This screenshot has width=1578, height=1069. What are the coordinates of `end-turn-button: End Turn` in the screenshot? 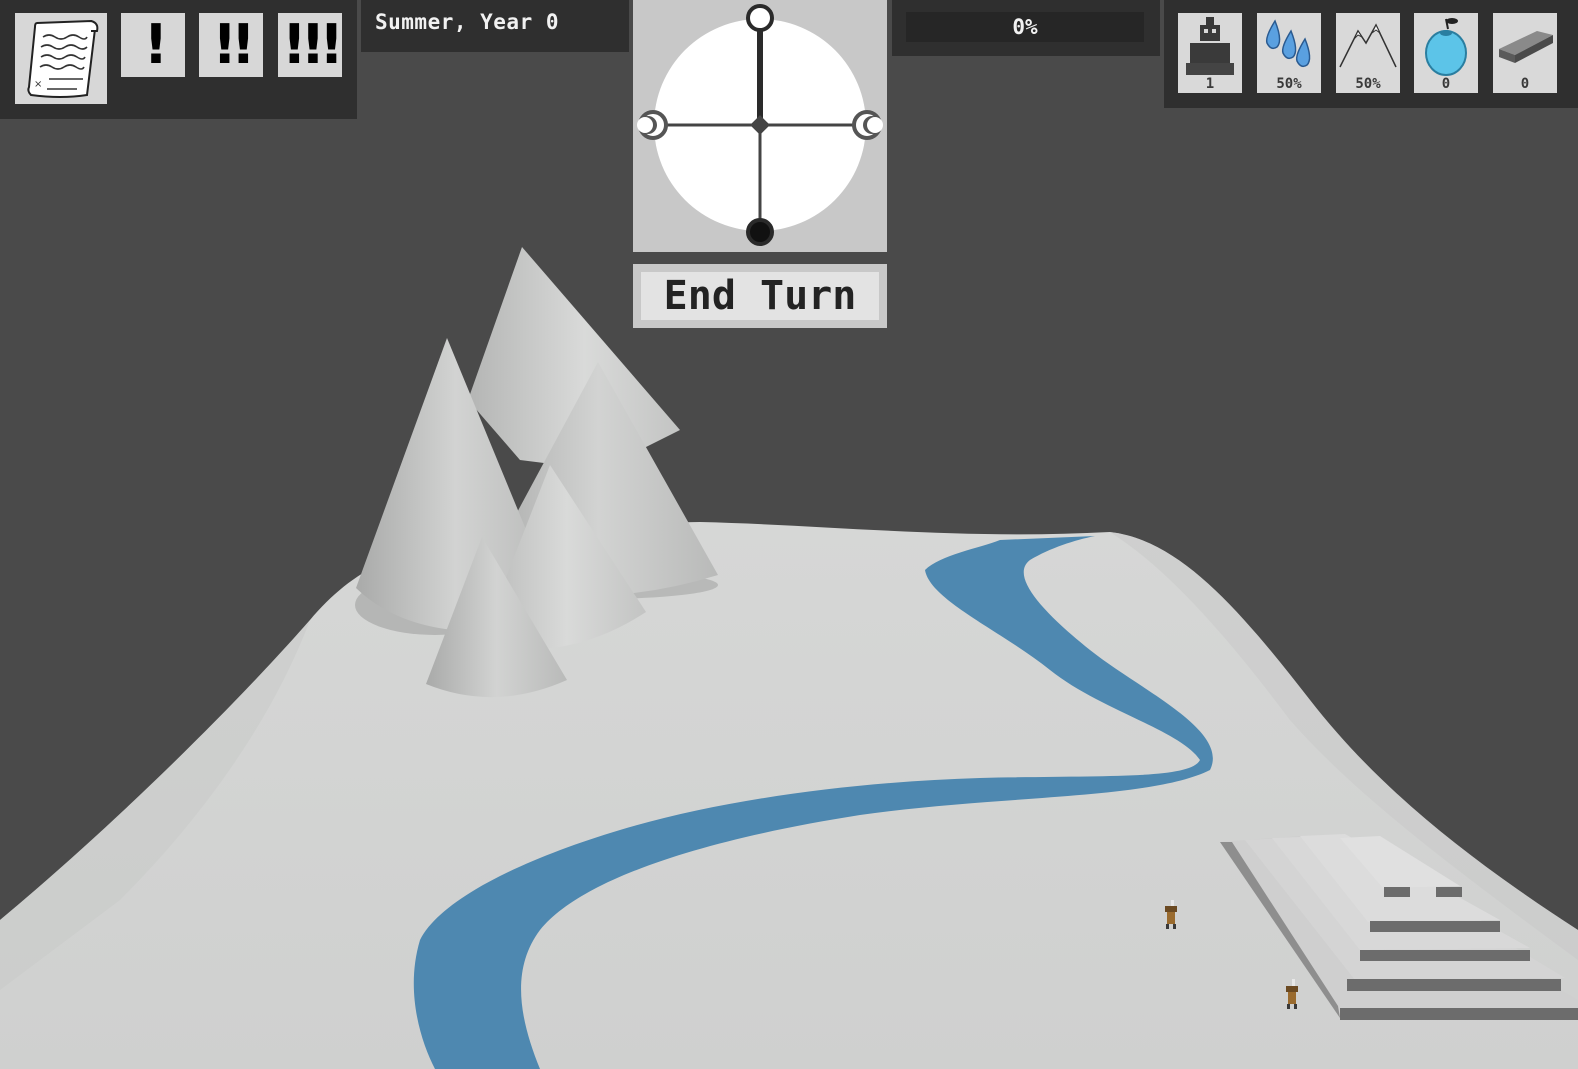 It's located at (760, 296).